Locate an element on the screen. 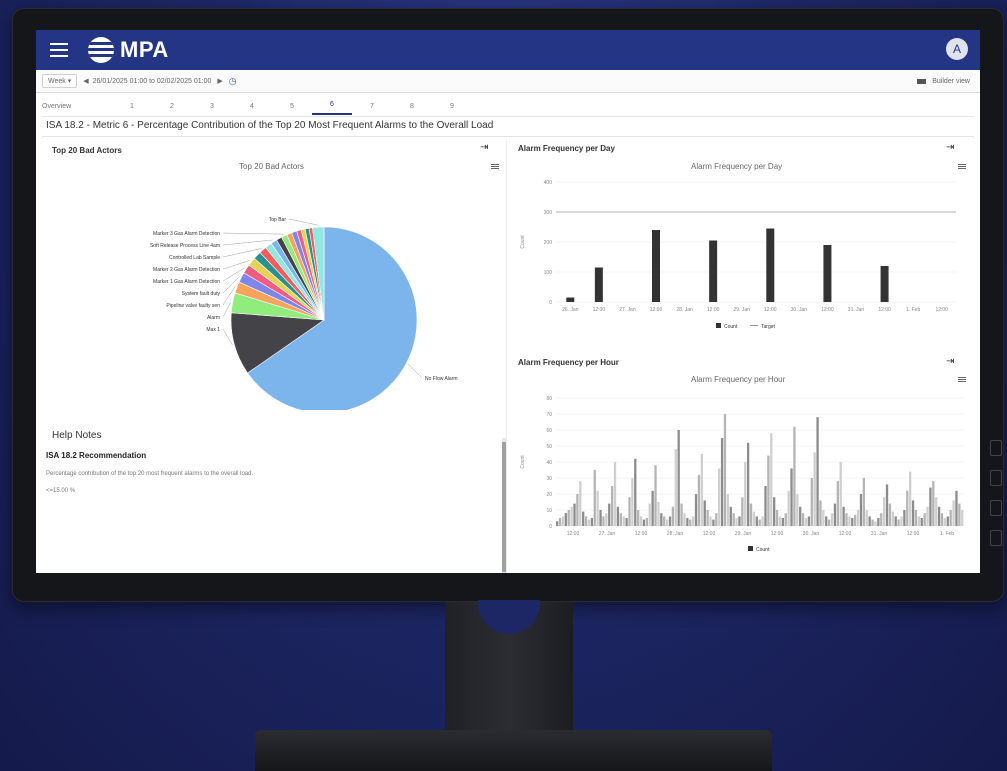 The image size is (1007, 771). scrollbar-thumb is located at coordinates (504, 507).